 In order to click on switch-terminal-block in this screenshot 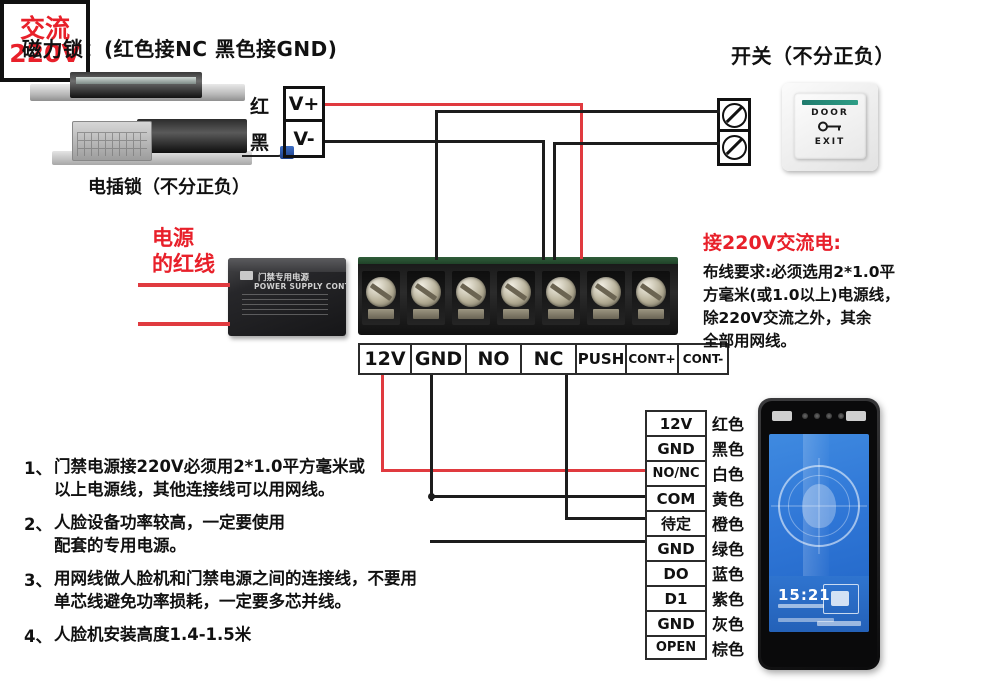, I will do `click(734, 132)`.